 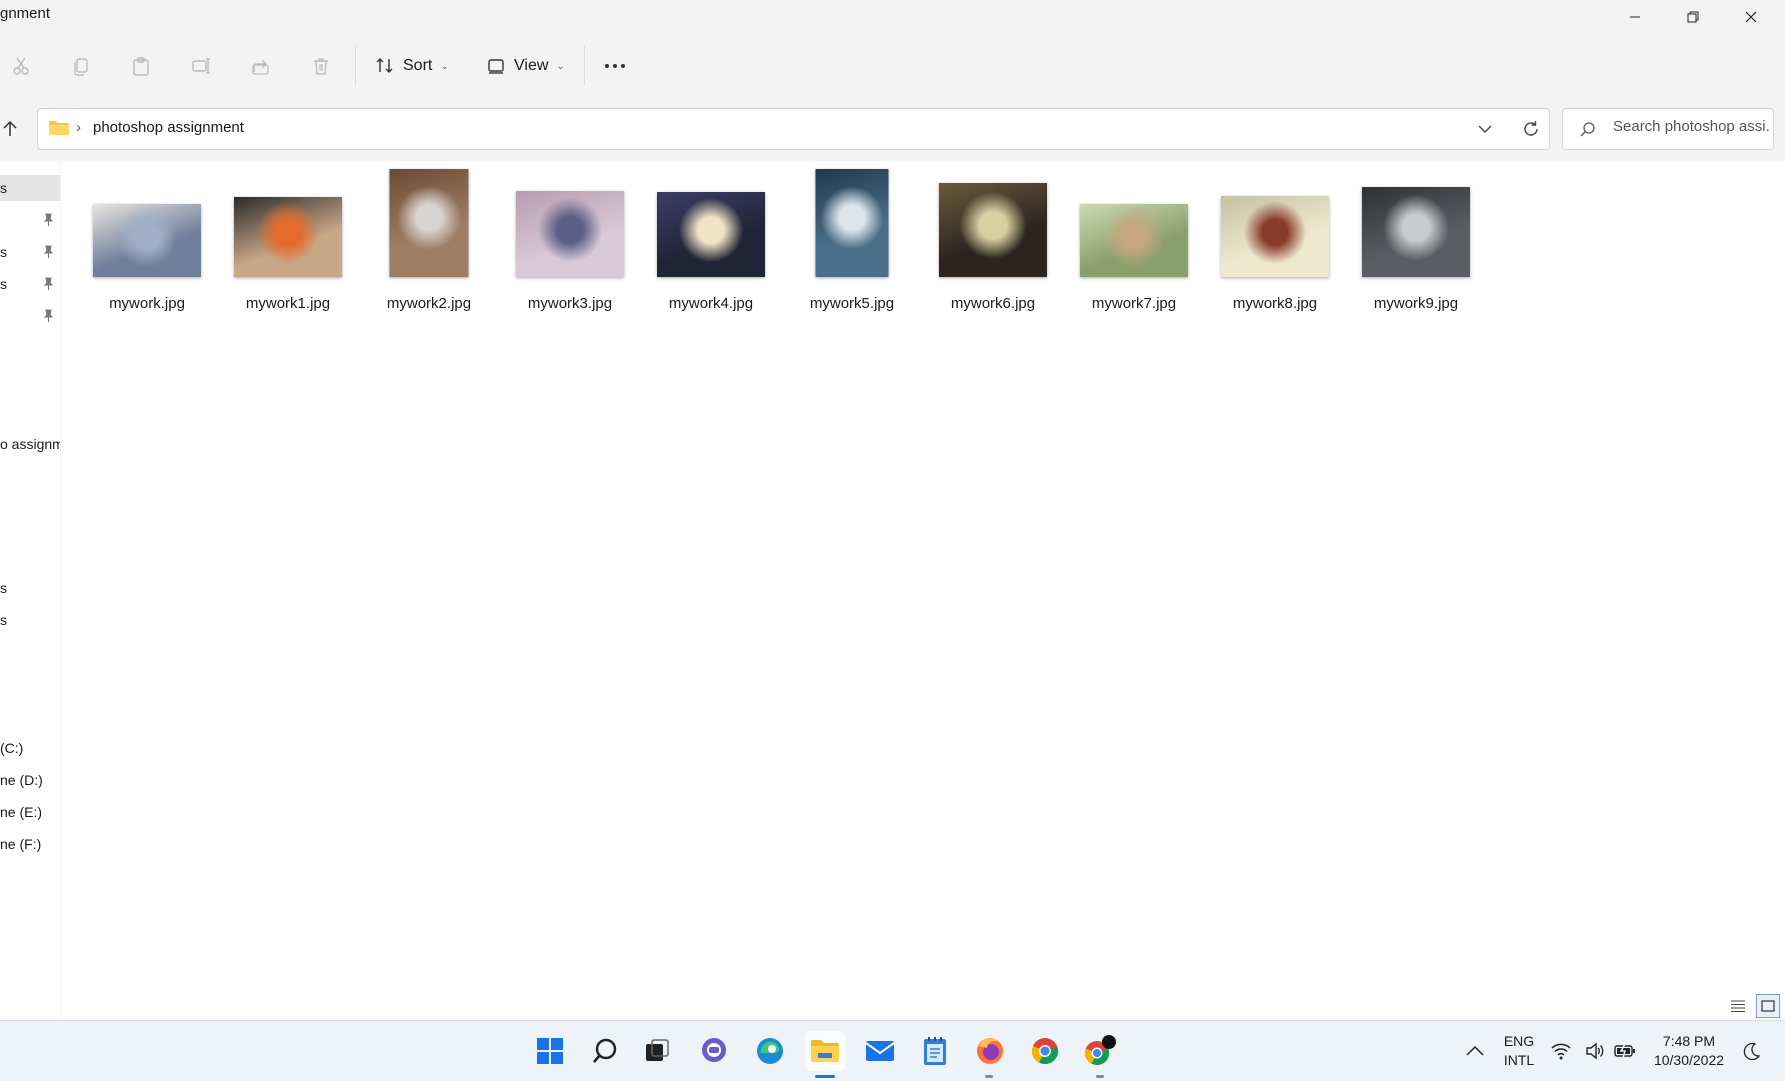 What do you see at coordinates (1692, 126) in the screenshot?
I see `search-input` at bounding box center [1692, 126].